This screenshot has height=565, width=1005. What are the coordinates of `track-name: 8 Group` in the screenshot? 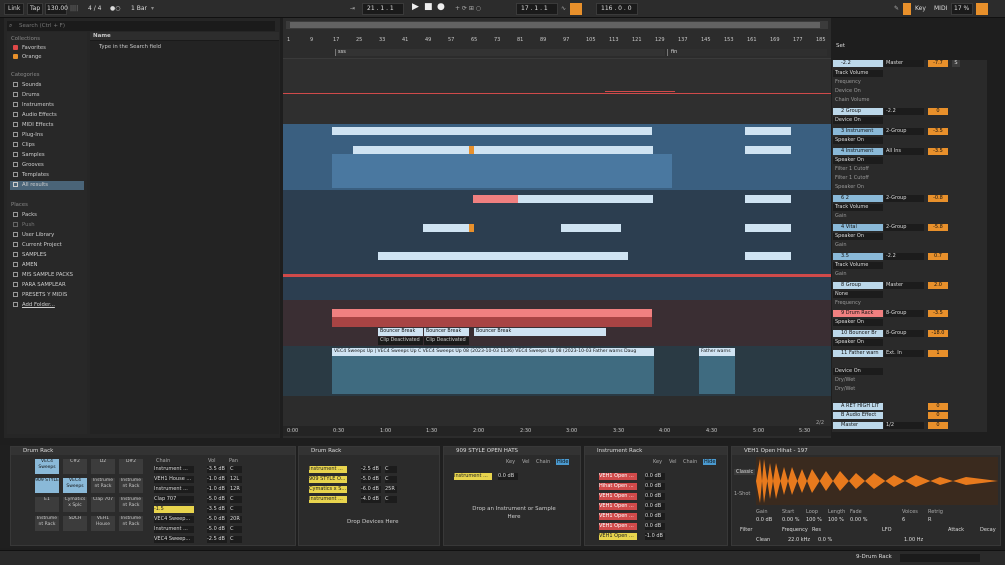 It's located at (858, 285).